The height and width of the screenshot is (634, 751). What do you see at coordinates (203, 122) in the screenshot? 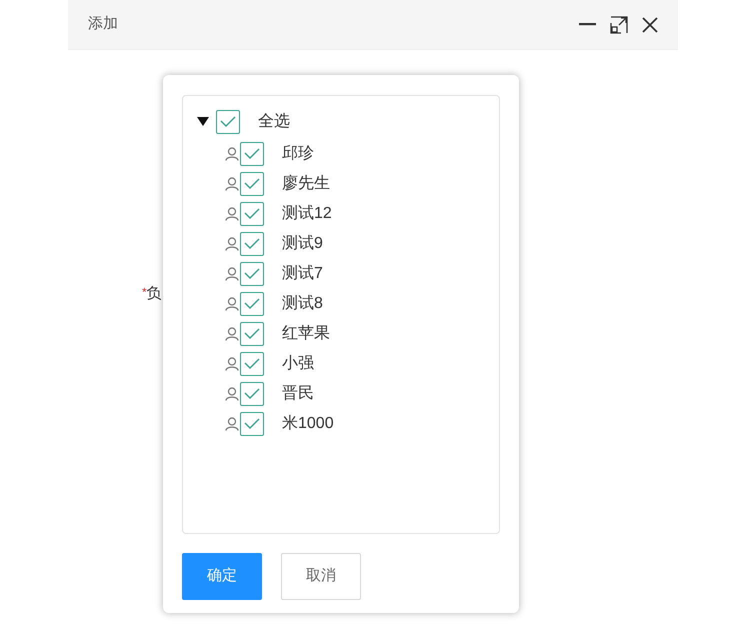
I see `expanded-triangle-icon` at bounding box center [203, 122].